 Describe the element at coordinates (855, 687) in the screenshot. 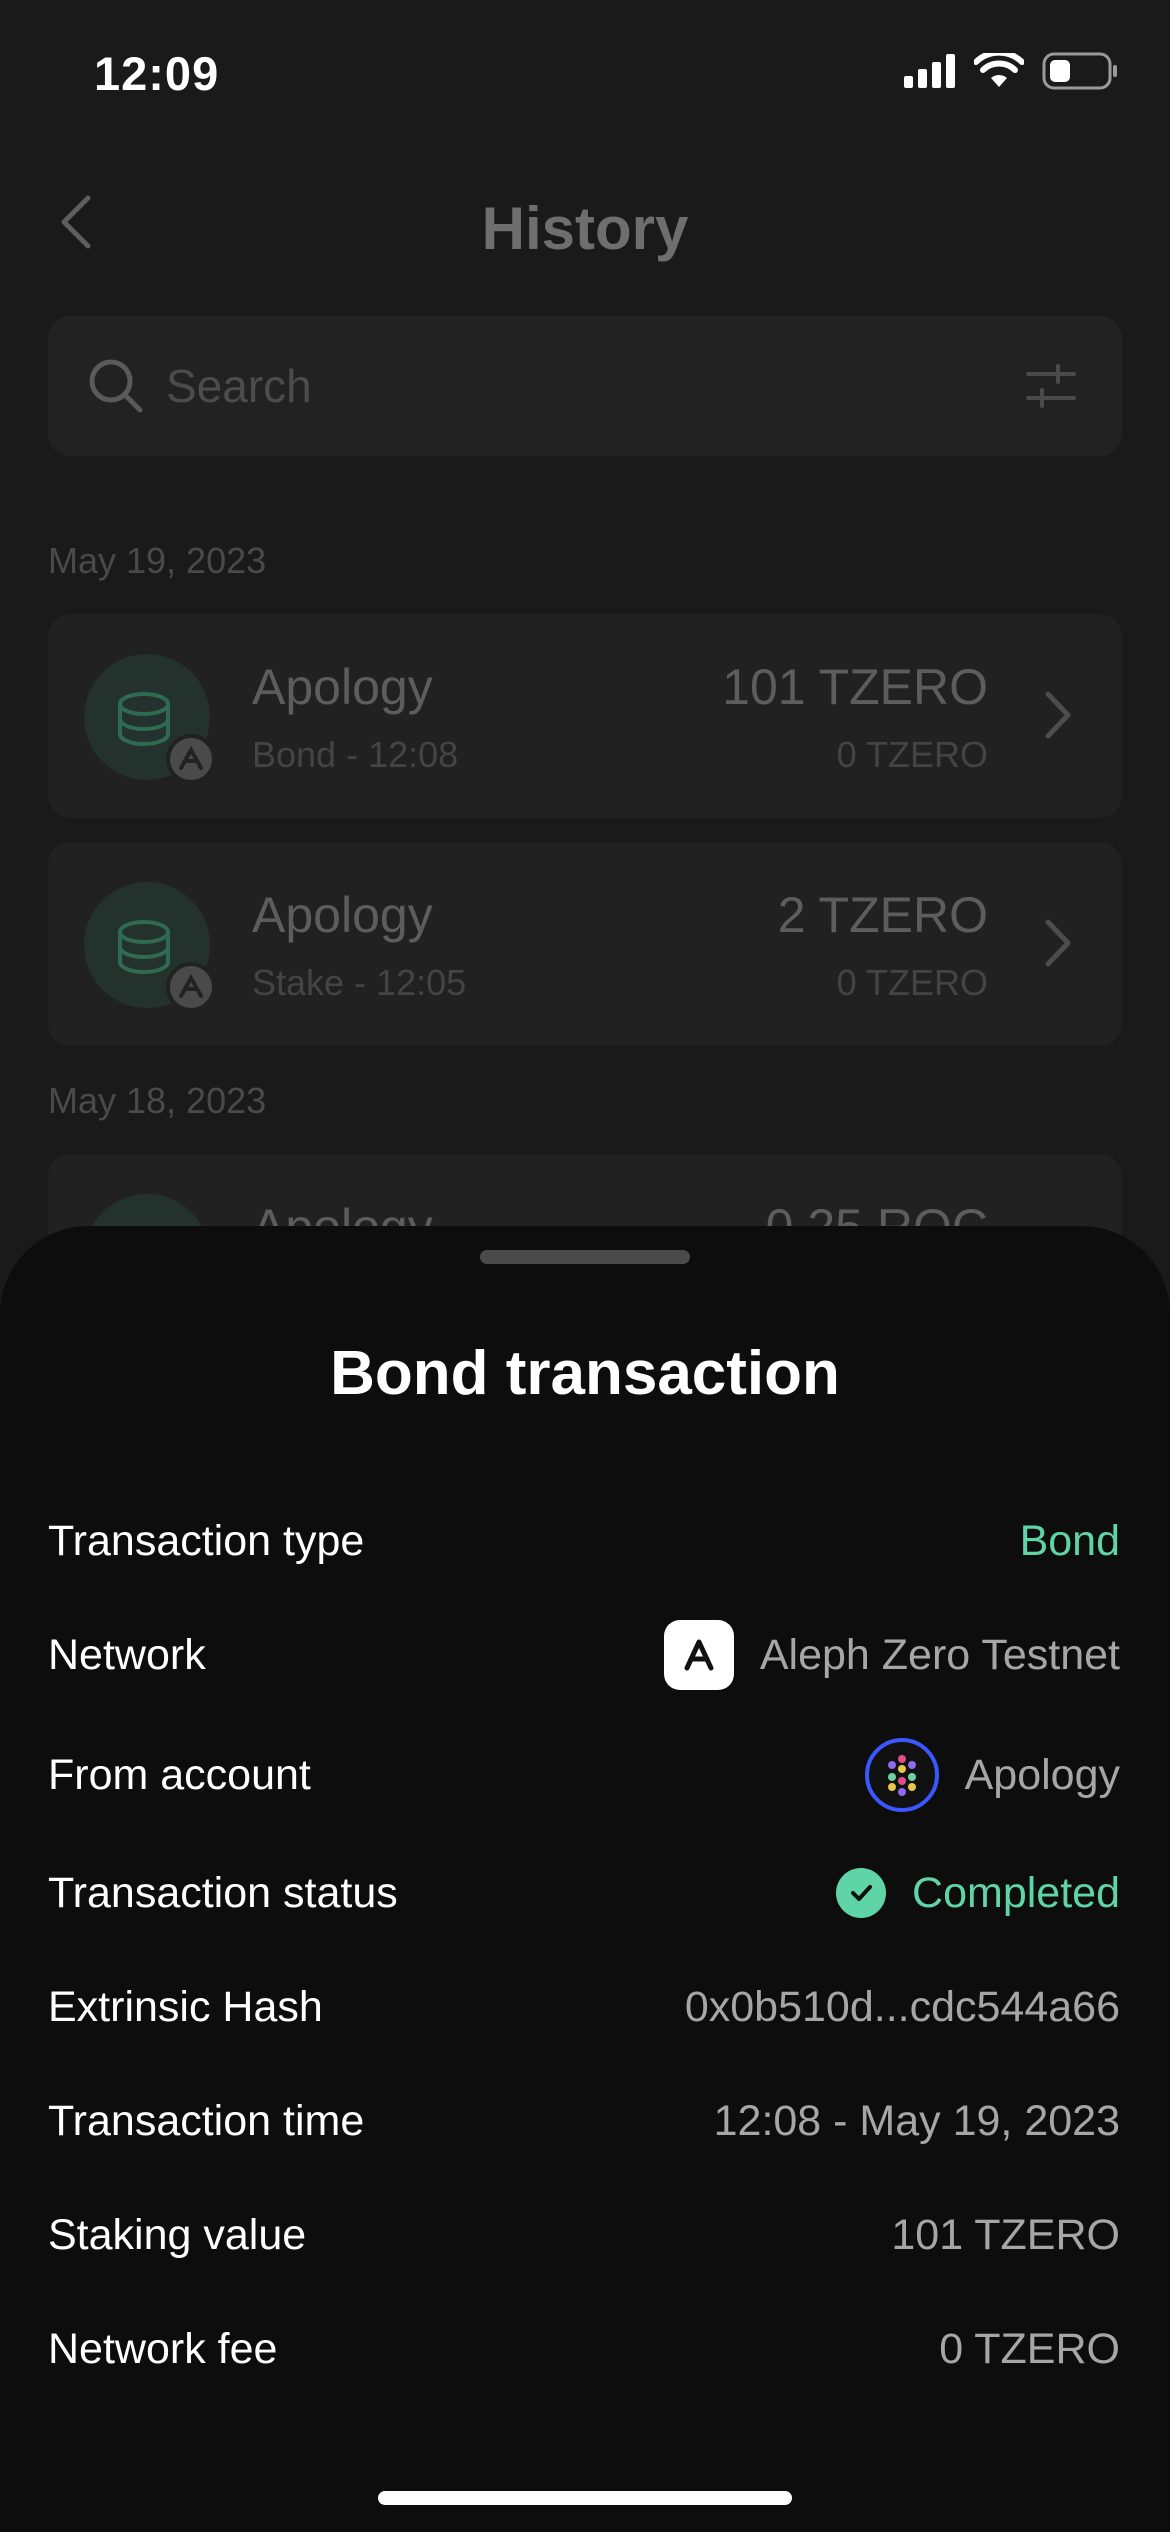

I see `transaction-amount: 101 TZERO` at that location.